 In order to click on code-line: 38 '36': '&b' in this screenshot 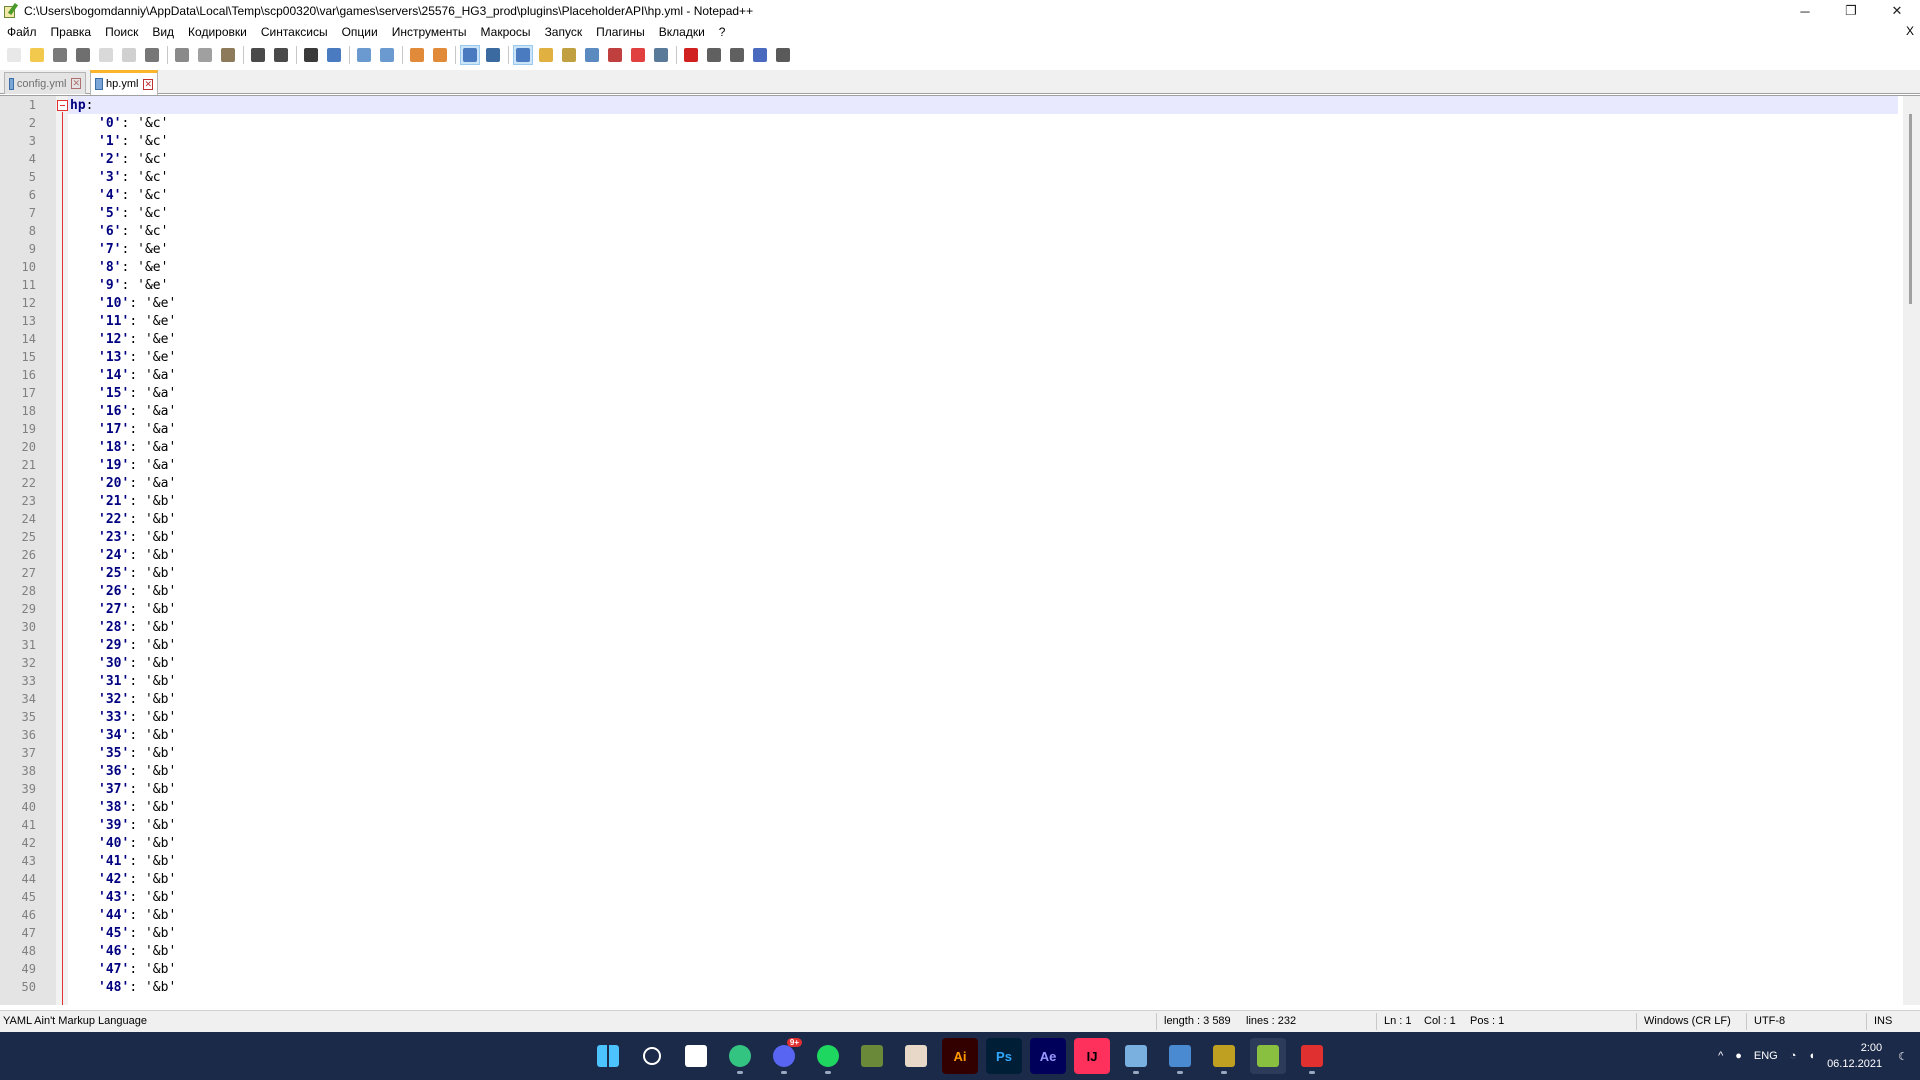, I will do `click(950, 771)`.